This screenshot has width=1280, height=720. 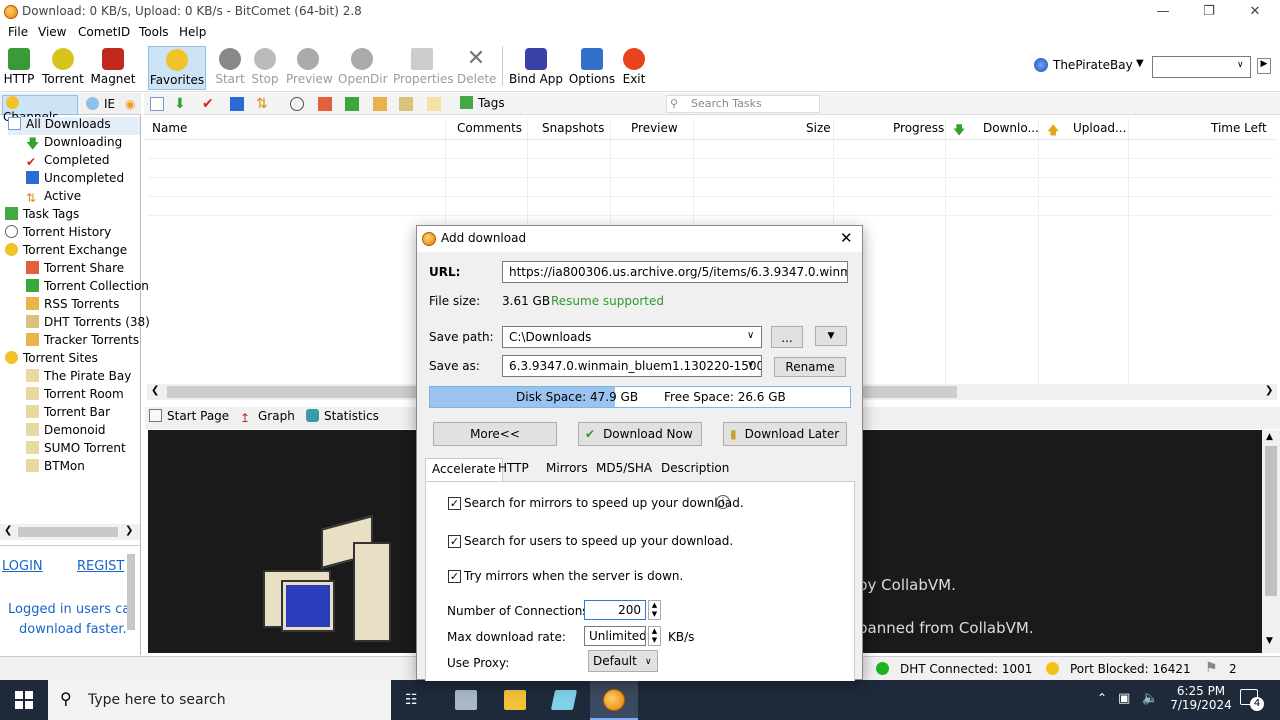 What do you see at coordinates (22, 566) in the screenshot?
I see `login-link: LOGIN` at bounding box center [22, 566].